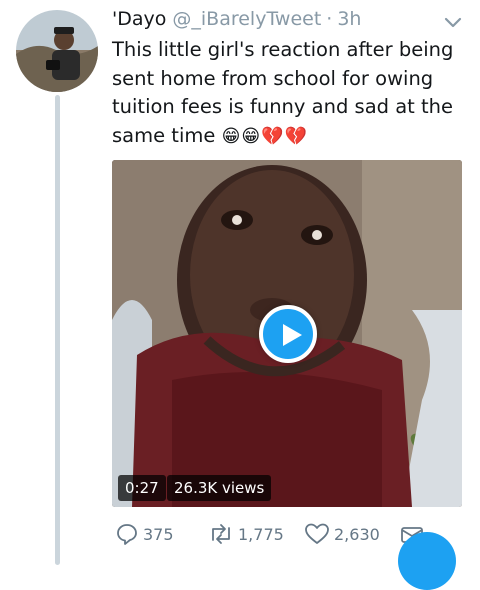  Describe the element at coordinates (139, 19) in the screenshot. I see `display-name: 'Dayo` at that location.